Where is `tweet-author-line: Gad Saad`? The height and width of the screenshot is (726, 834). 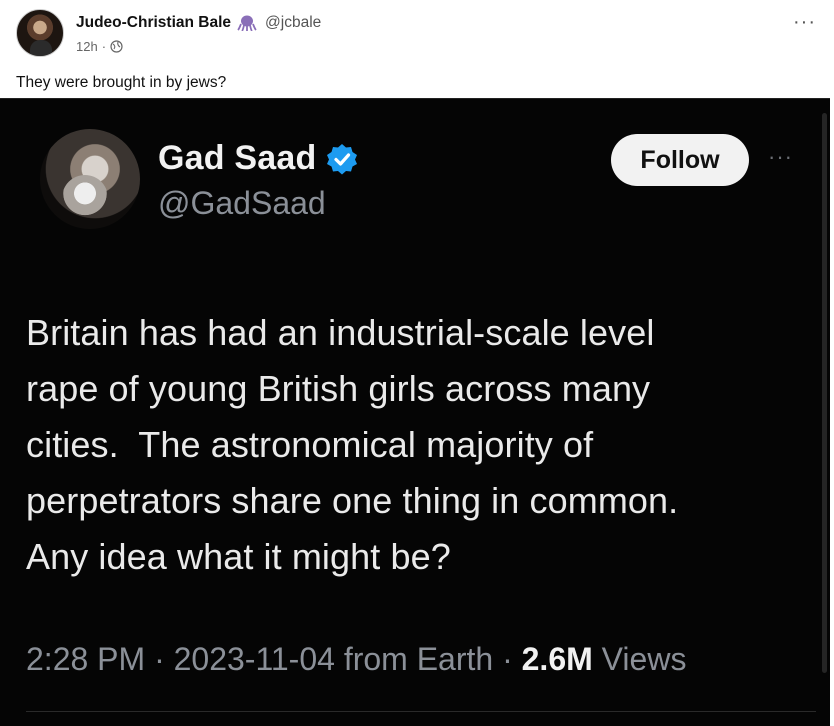 tweet-author-line: Gad Saad is located at coordinates (258, 158).